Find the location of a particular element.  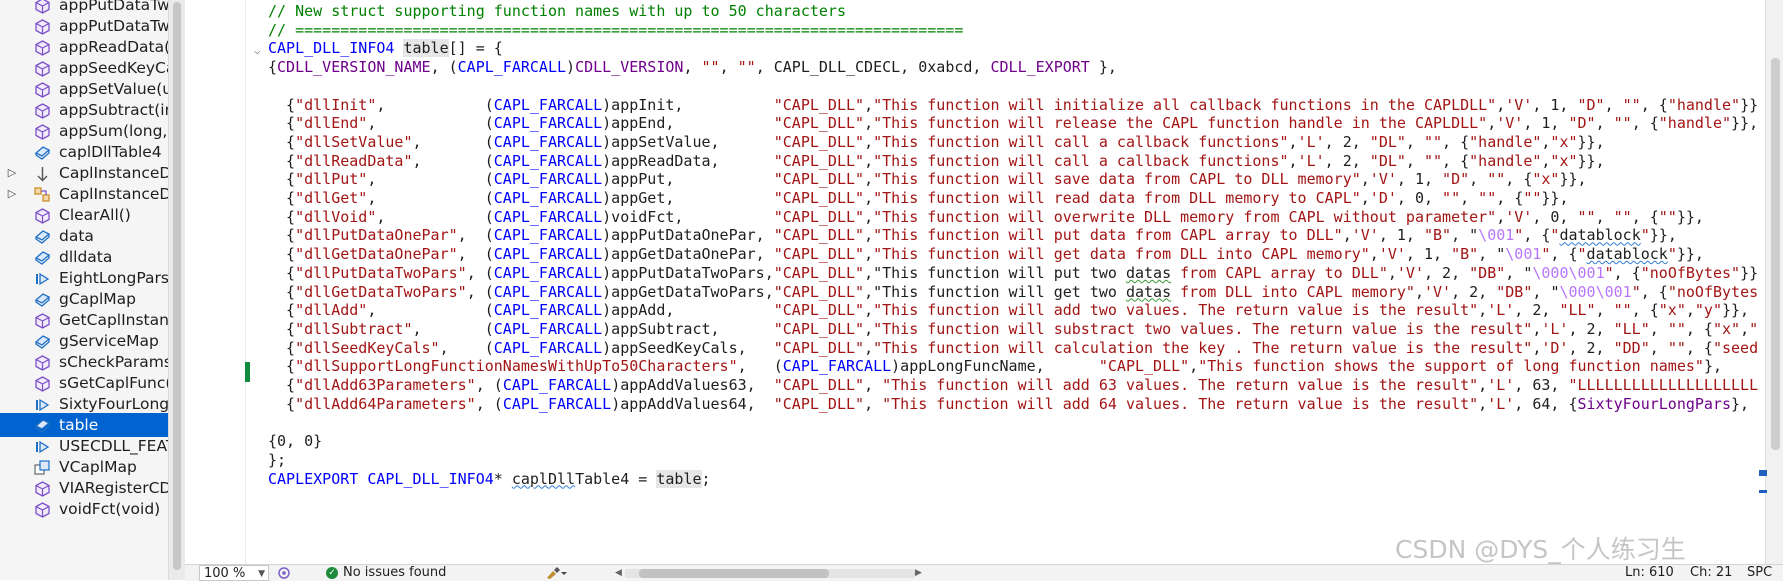

zoom-dropdown: 100 % ▼ is located at coordinates (234, 573).